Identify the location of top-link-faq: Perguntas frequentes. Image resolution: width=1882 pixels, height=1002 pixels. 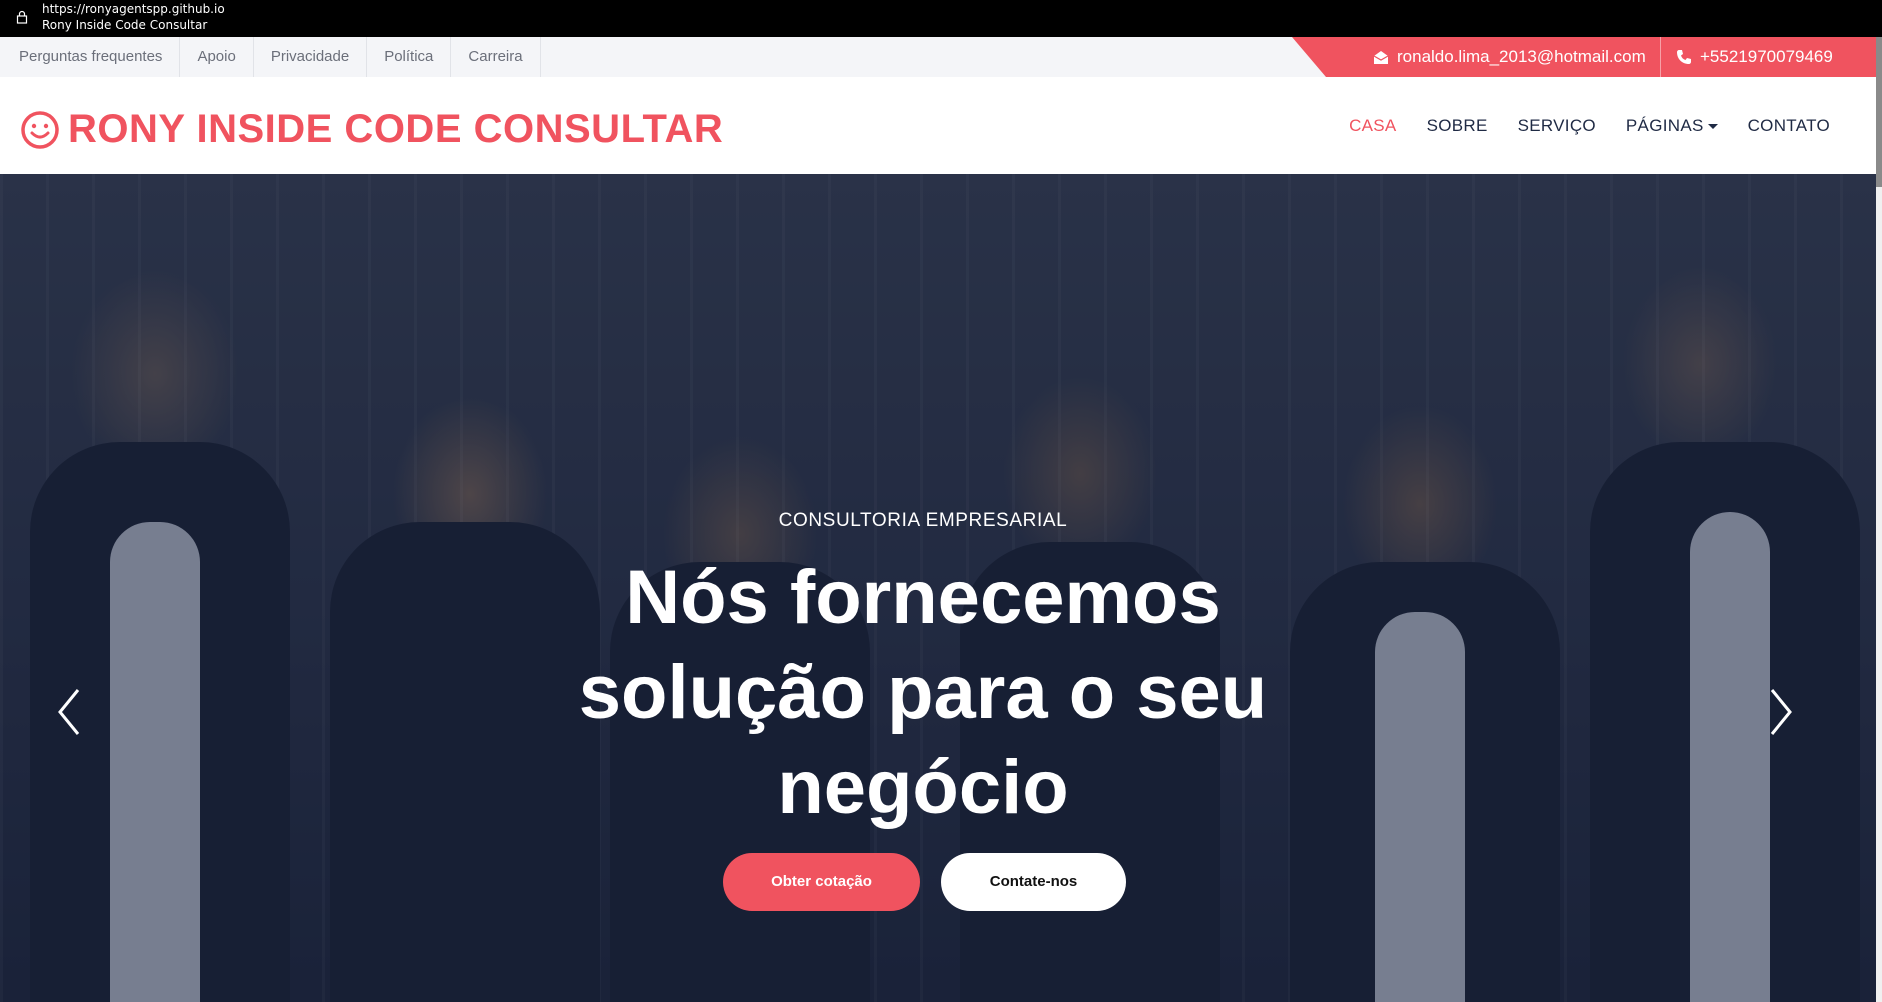
(91, 57).